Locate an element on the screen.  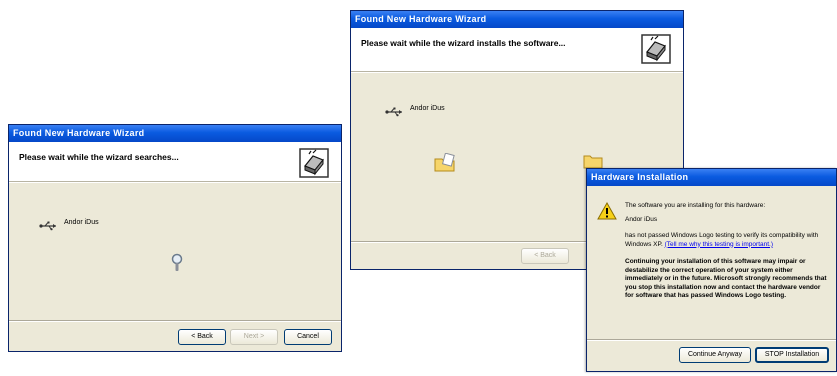
dialog-title: Hardware Installation is located at coordinates (640, 177).